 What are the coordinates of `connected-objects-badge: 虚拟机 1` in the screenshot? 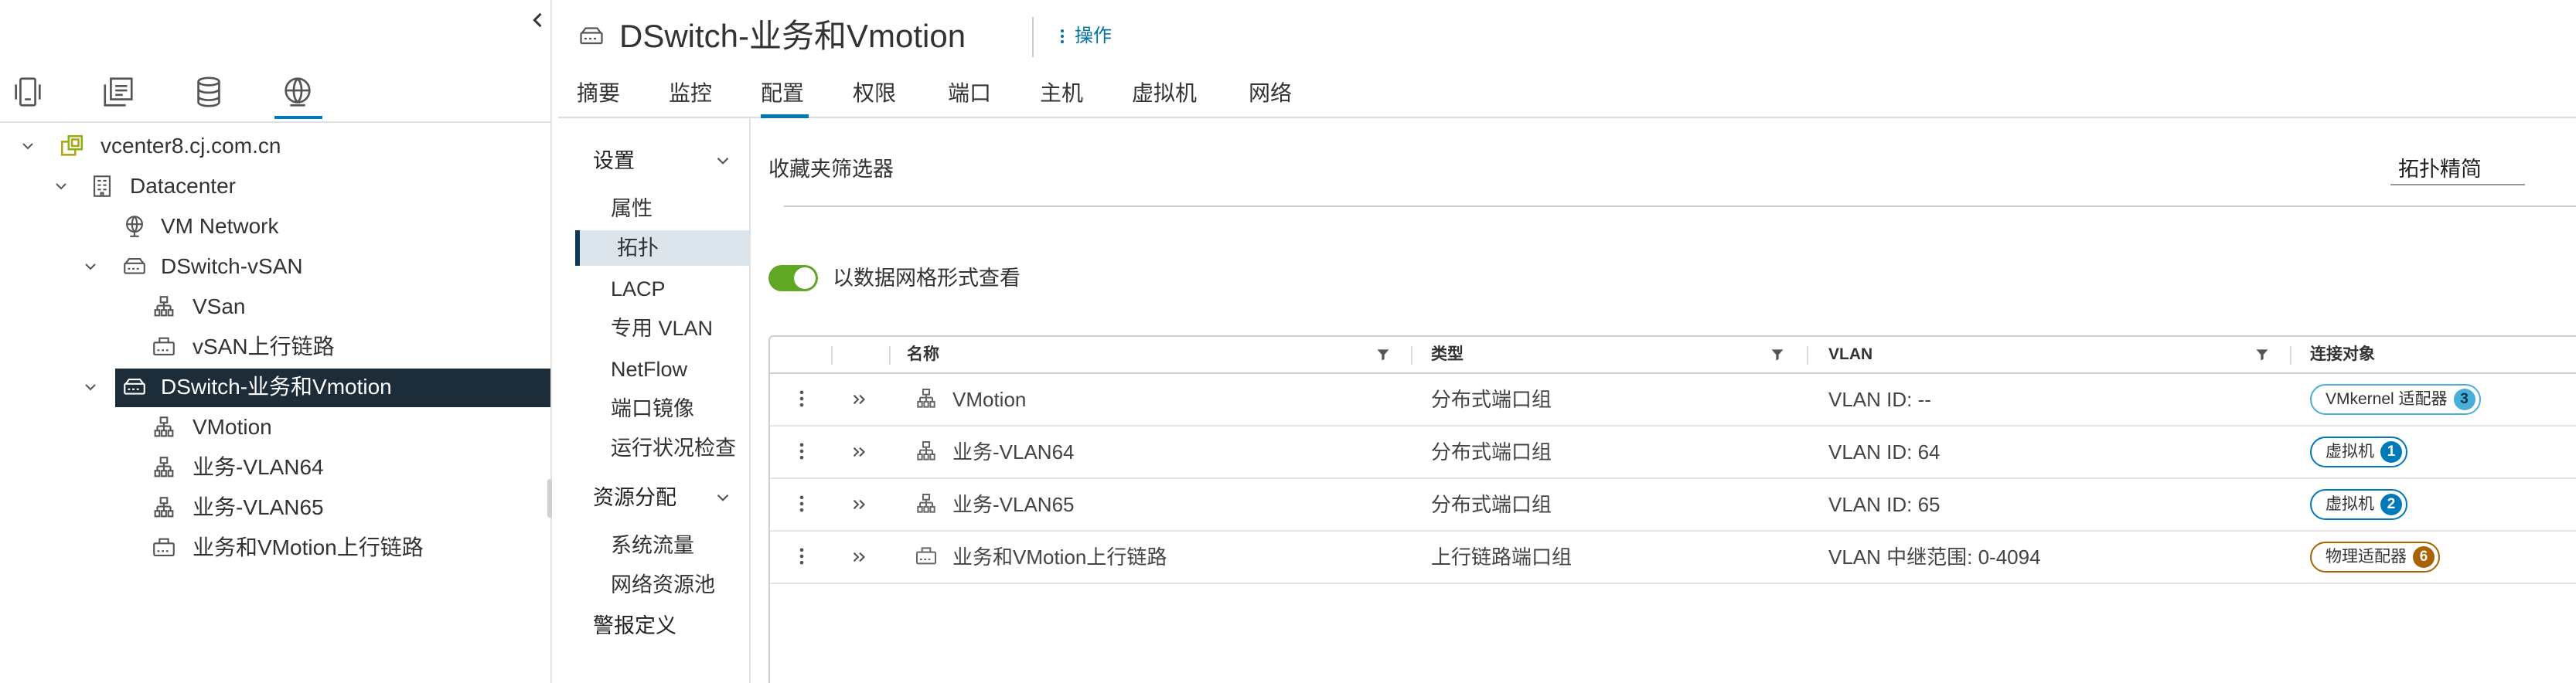 It's located at (2358, 452).